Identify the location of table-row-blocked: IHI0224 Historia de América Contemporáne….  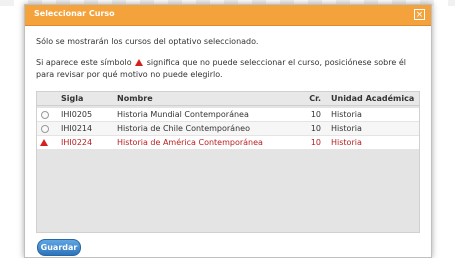
(228, 142).